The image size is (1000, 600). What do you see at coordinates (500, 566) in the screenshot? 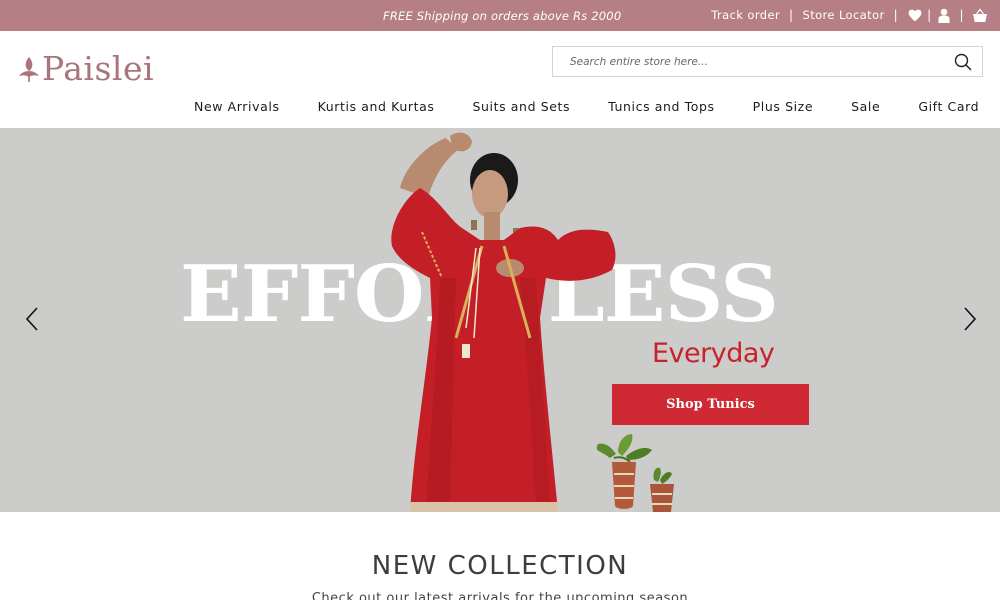
I see `new-collection-title: NEW COLLECTION` at bounding box center [500, 566].